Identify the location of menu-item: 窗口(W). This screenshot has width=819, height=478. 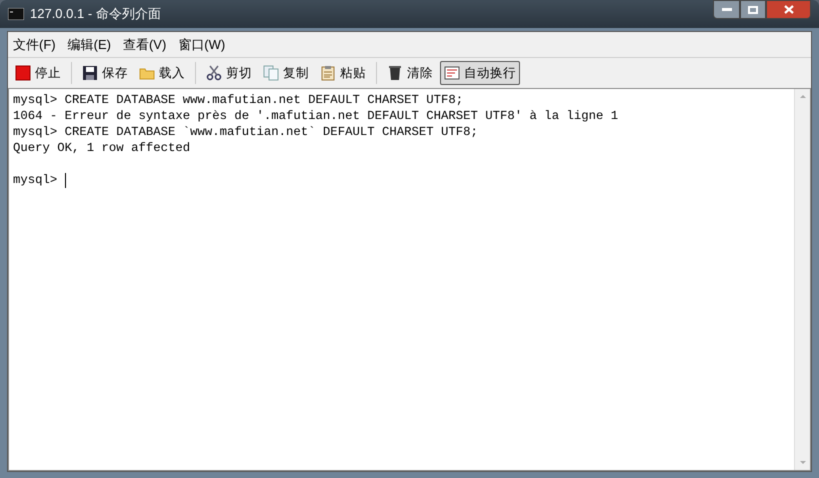
(201, 44).